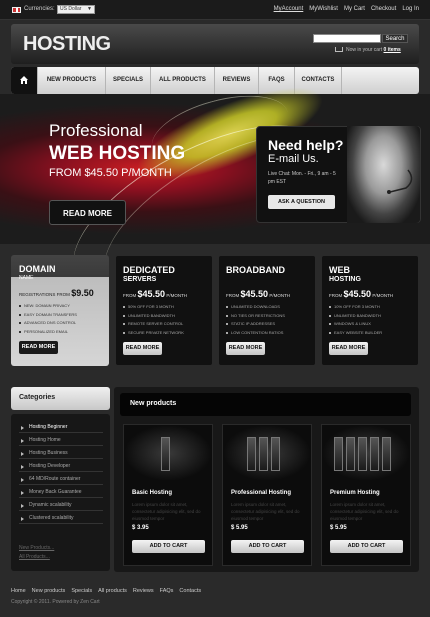  What do you see at coordinates (71, 153) in the screenshot?
I see `hero-web-text: WEB` at bounding box center [71, 153].